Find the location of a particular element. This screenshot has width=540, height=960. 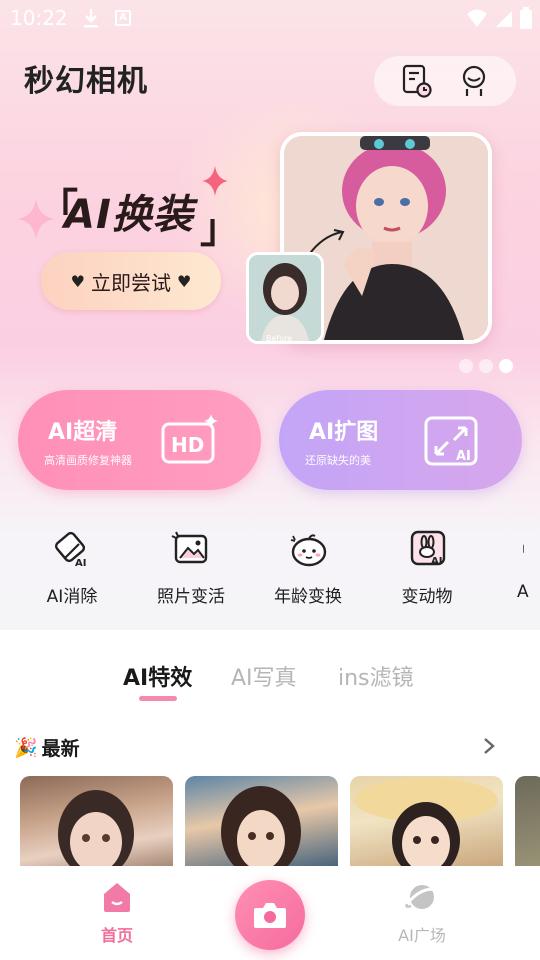

latest-list is located at coordinates (280, 823).